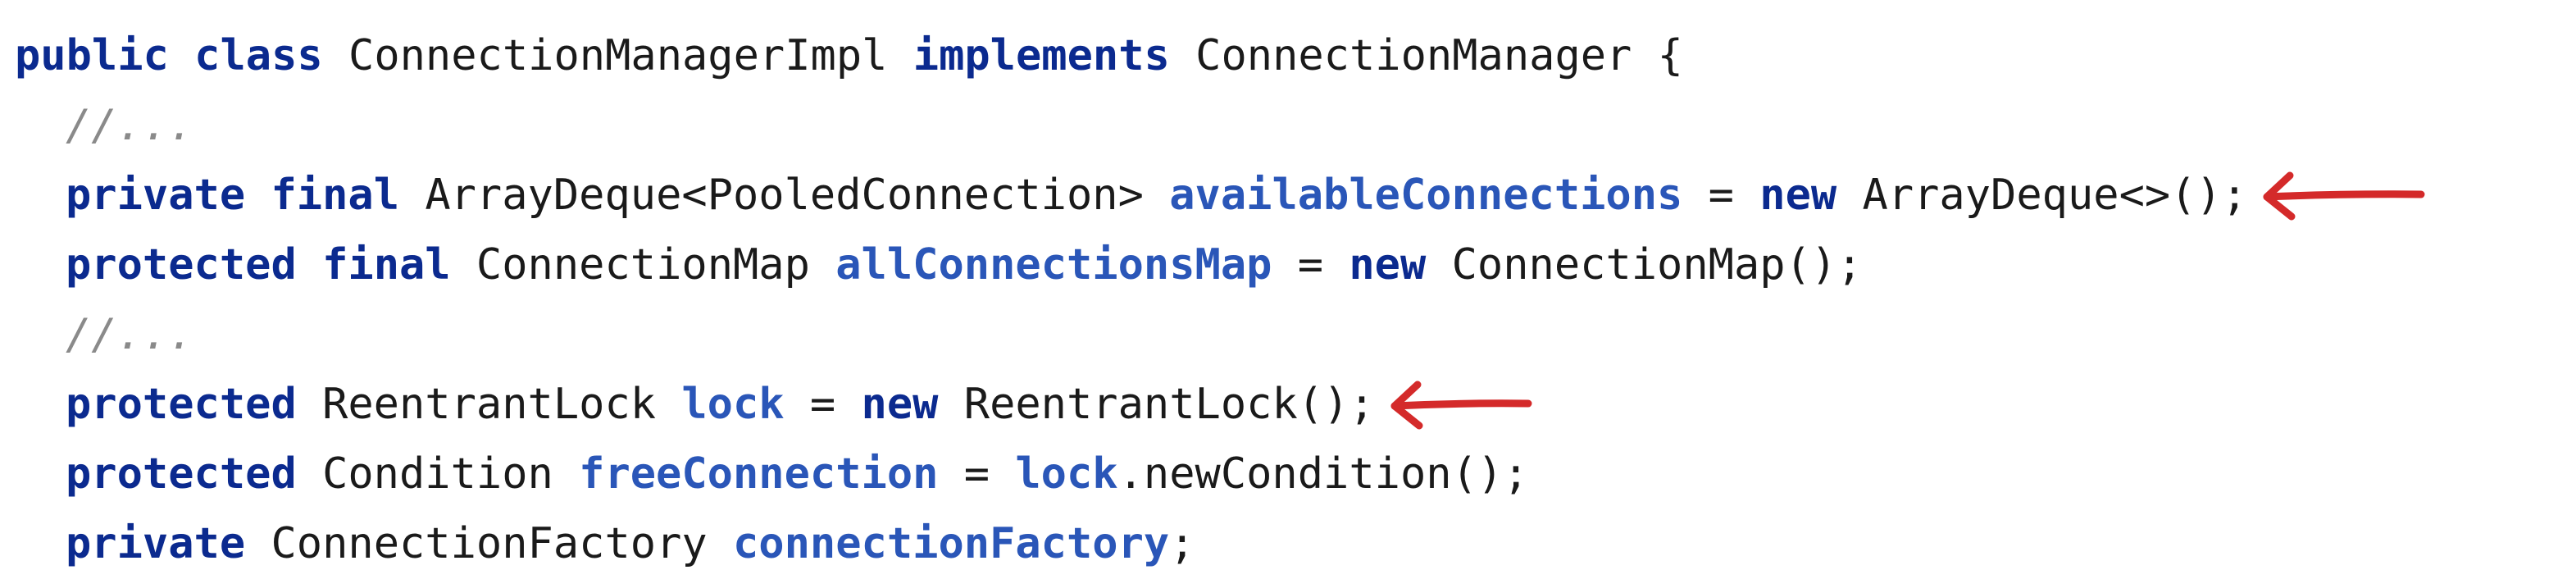 The image size is (2576, 579). What do you see at coordinates (759, 474) in the screenshot?
I see `field-token: freeConnection` at bounding box center [759, 474].